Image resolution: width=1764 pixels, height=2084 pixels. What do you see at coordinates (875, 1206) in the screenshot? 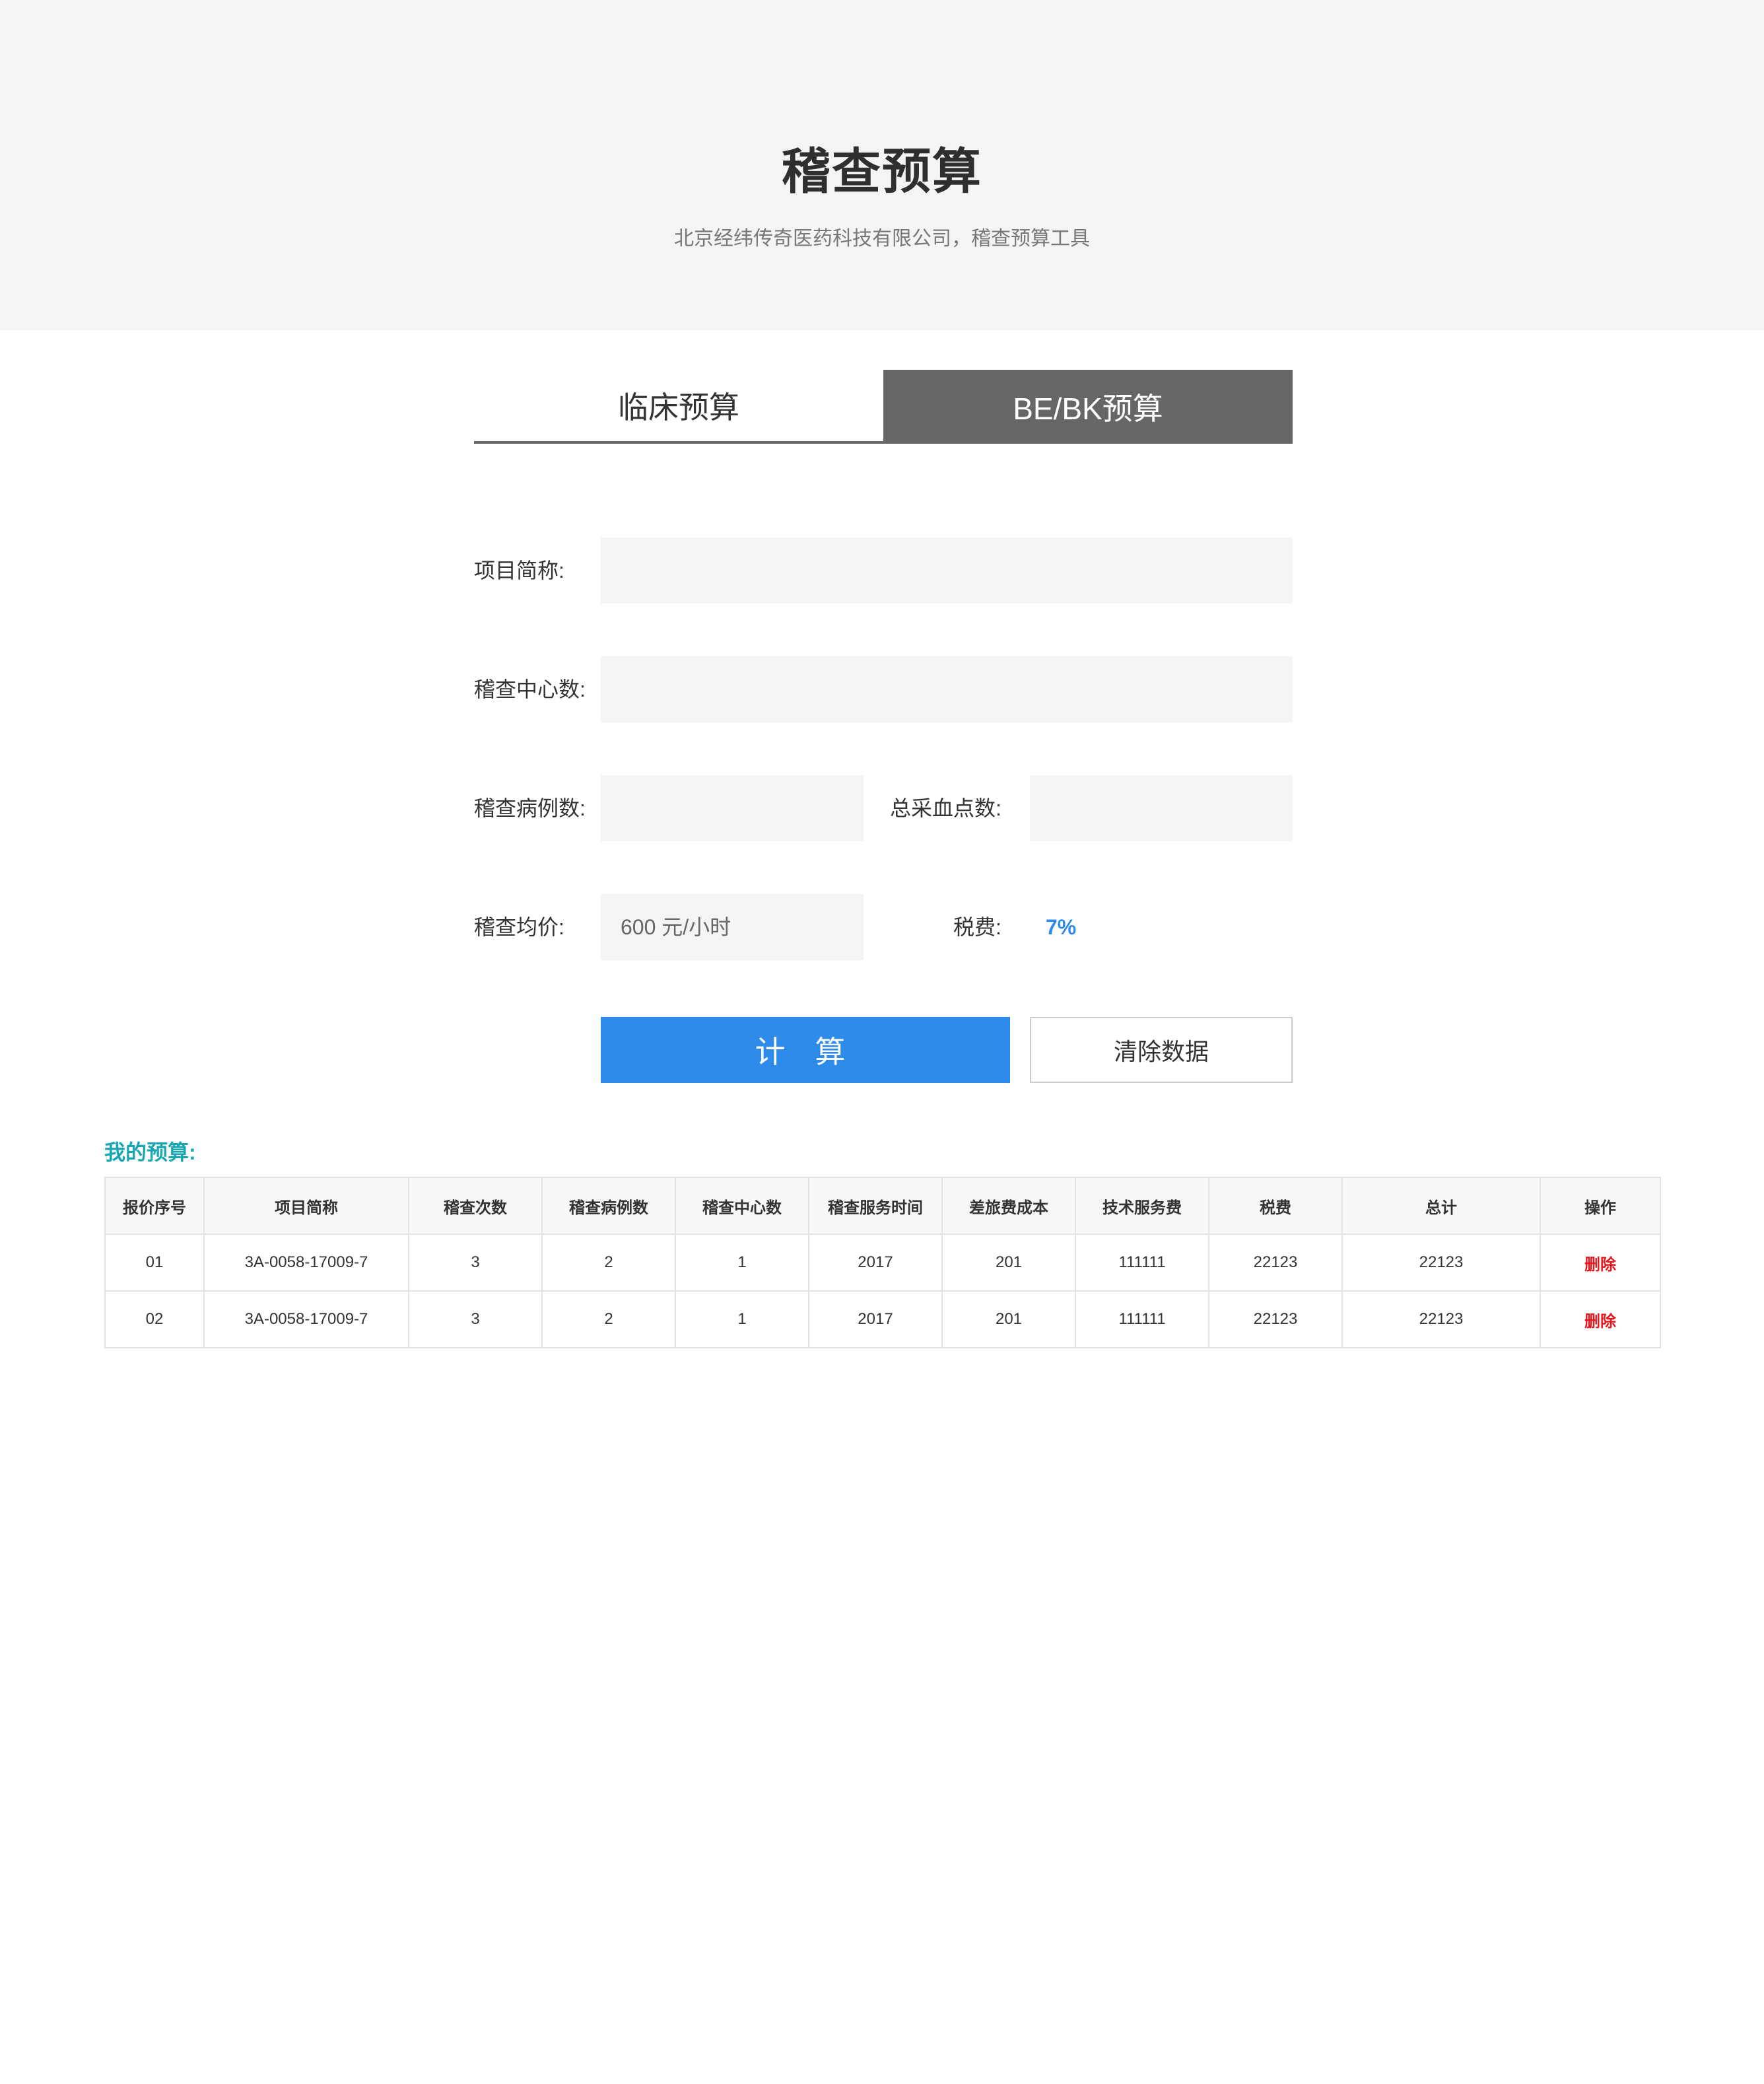
I see `col-header-service-time: 稽查服务时间` at bounding box center [875, 1206].